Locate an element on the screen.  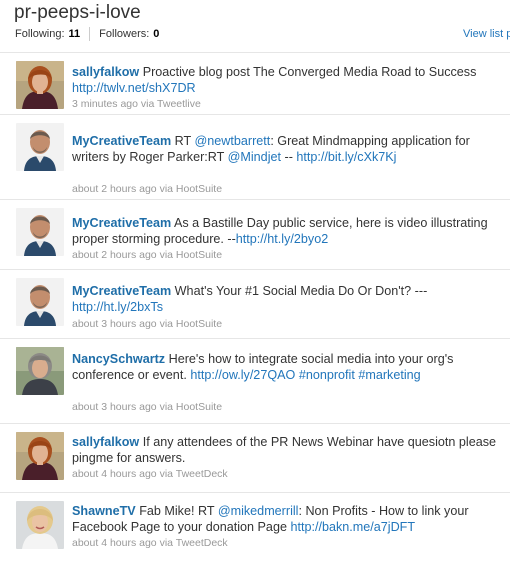
tweet-source: via Tweetlive is located at coordinates (171, 104).